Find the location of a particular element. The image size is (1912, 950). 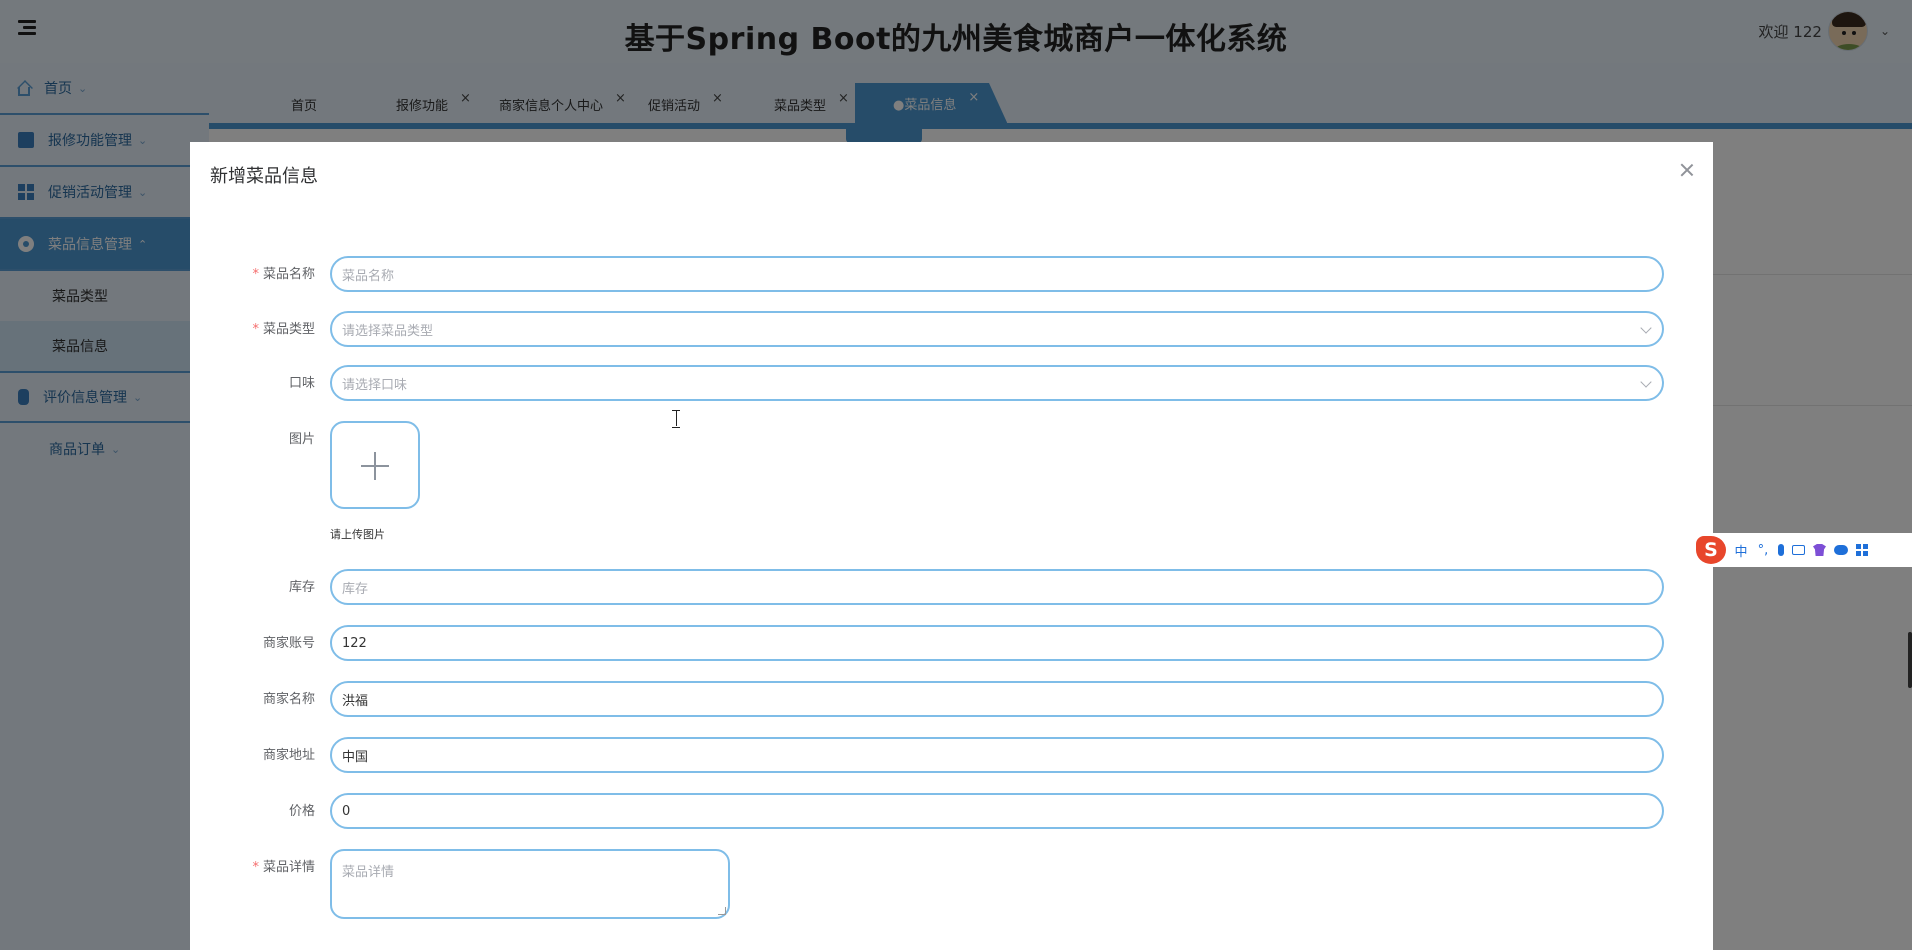

flavor-select: 请选择口味 is located at coordinates (997, 383).